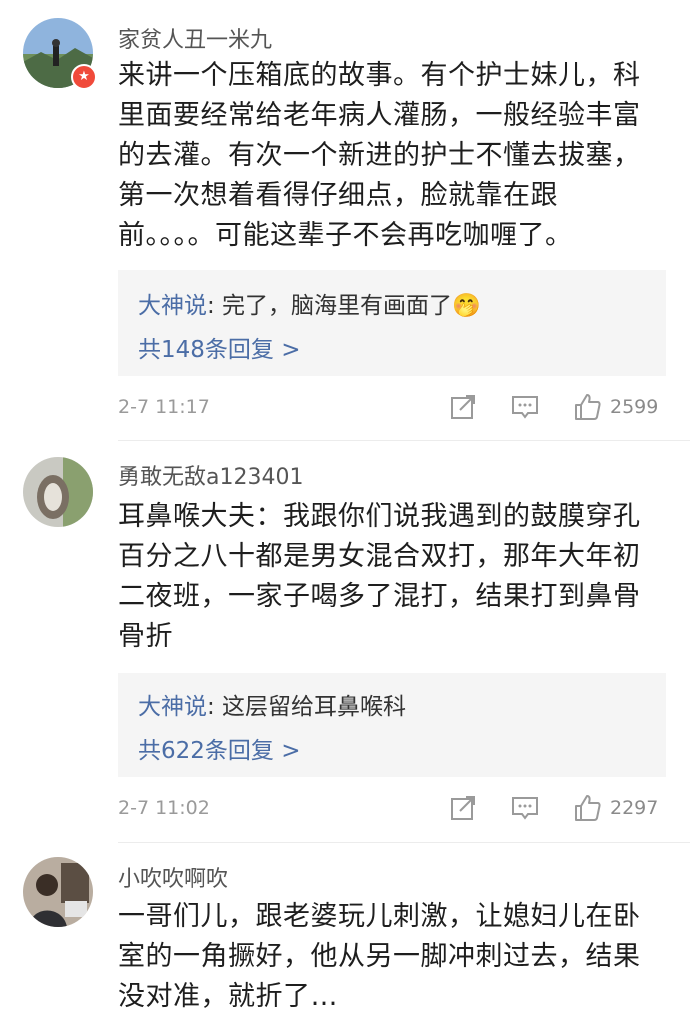  Describe the element at coordinates (210, 475) in the screenshot. I see `username: 勇敢无敌a123401` at that location.